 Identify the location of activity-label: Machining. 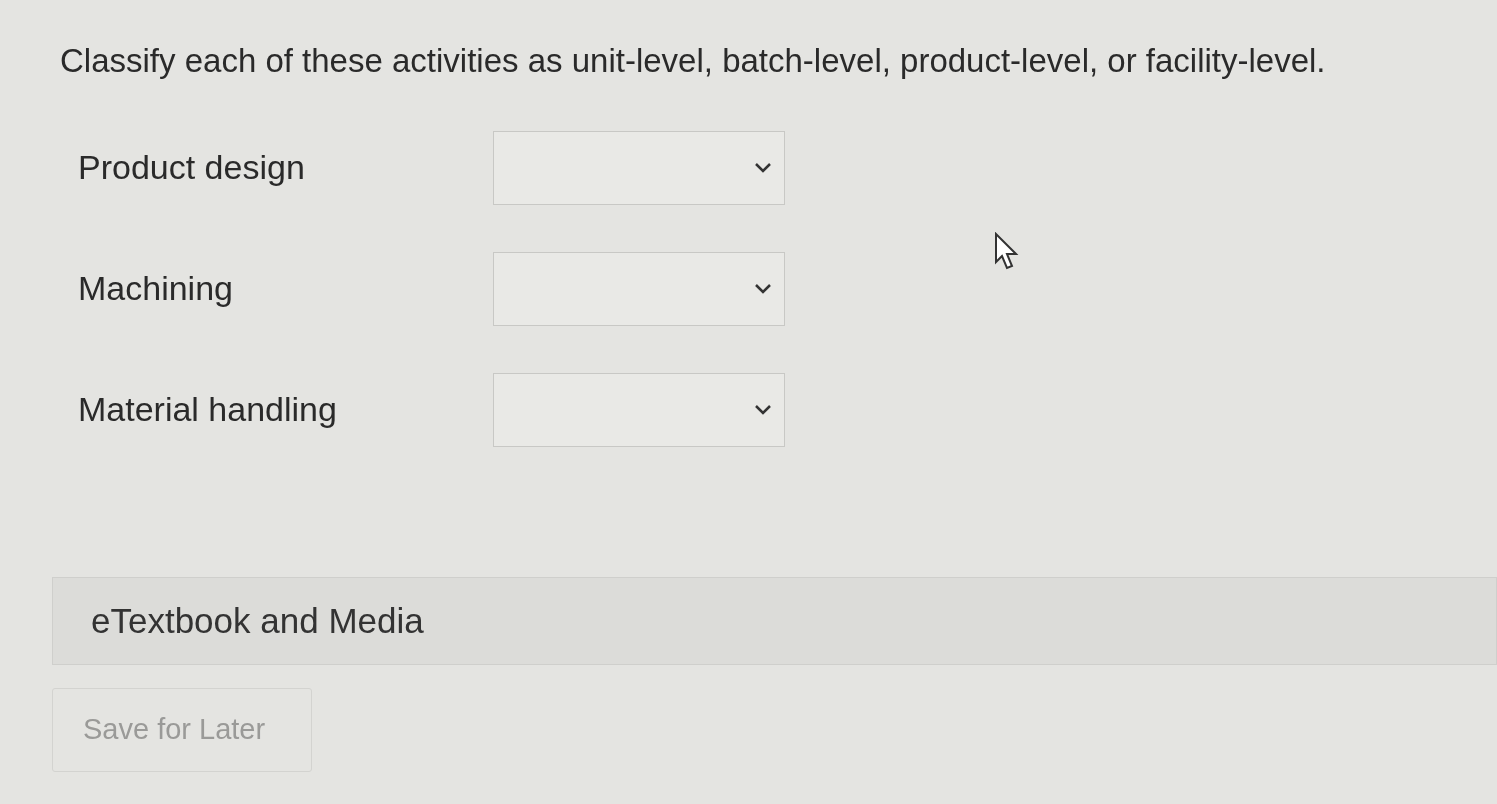
(156, 288).